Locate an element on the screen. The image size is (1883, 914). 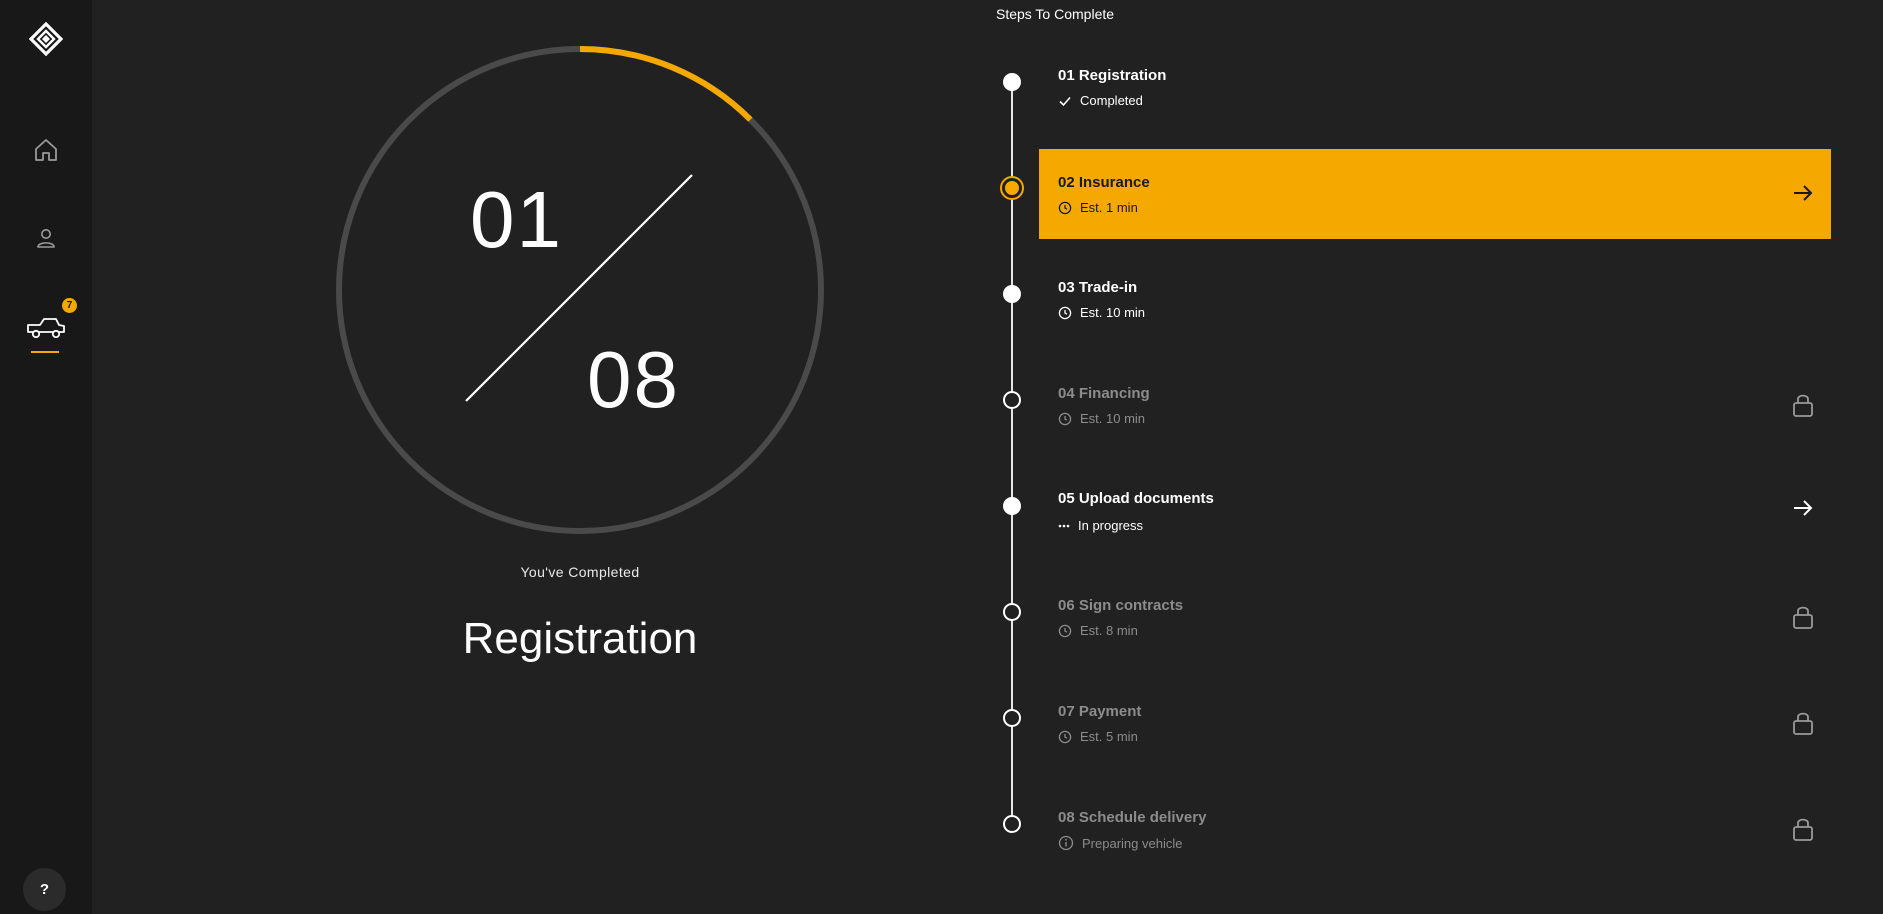
step-status-text: Completed is located at coordinates (1111, 100).